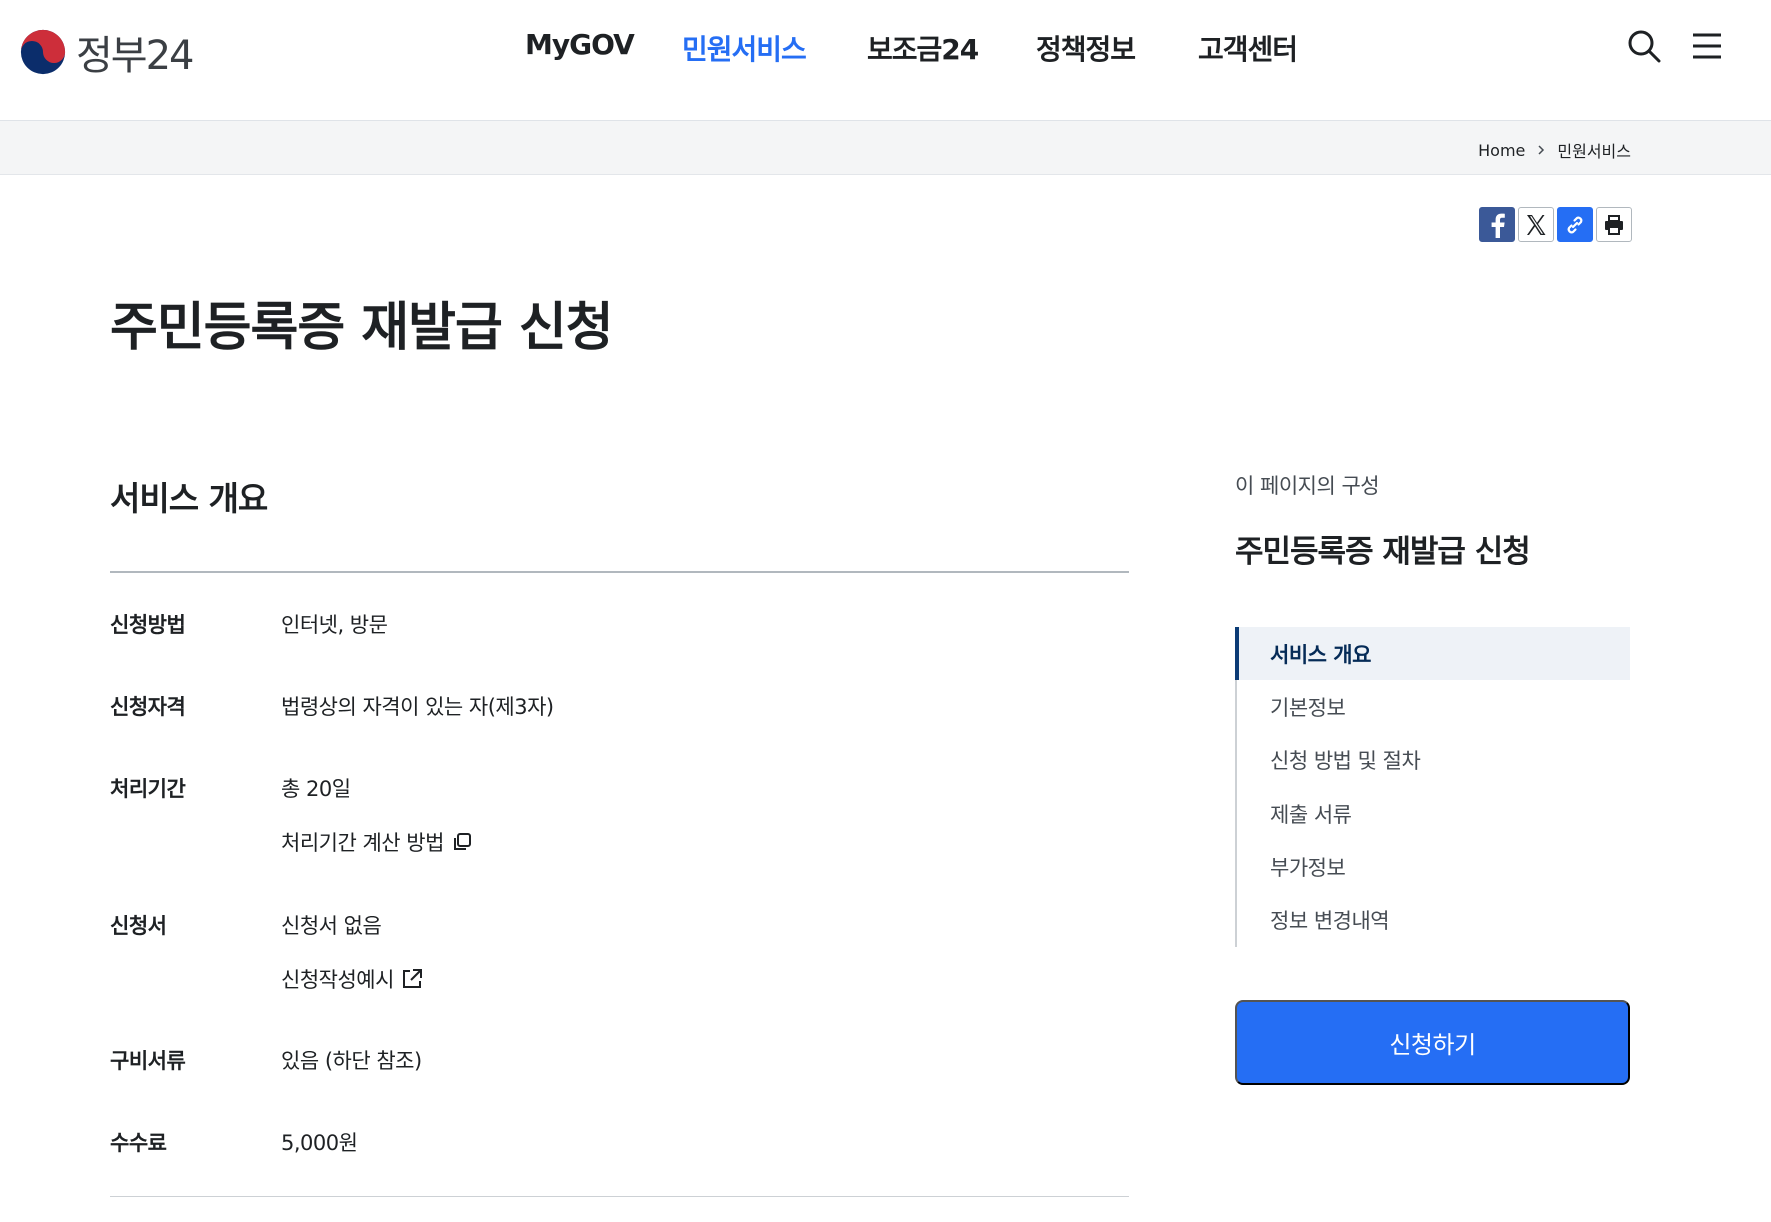 This screenshot has width=1771, height=1222. I want to click on toc-item-service-overview: 서비스 개요, so click(1432, 653).